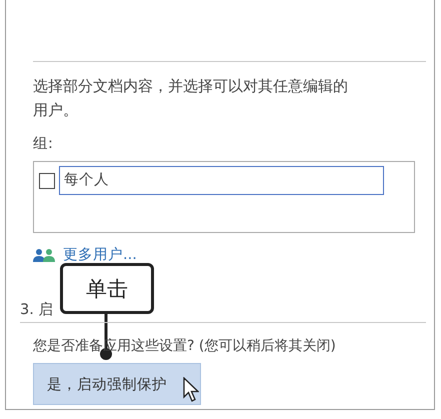 This screenshot has height=419, width=441. I want to click on checkbox, so click(47, 180).